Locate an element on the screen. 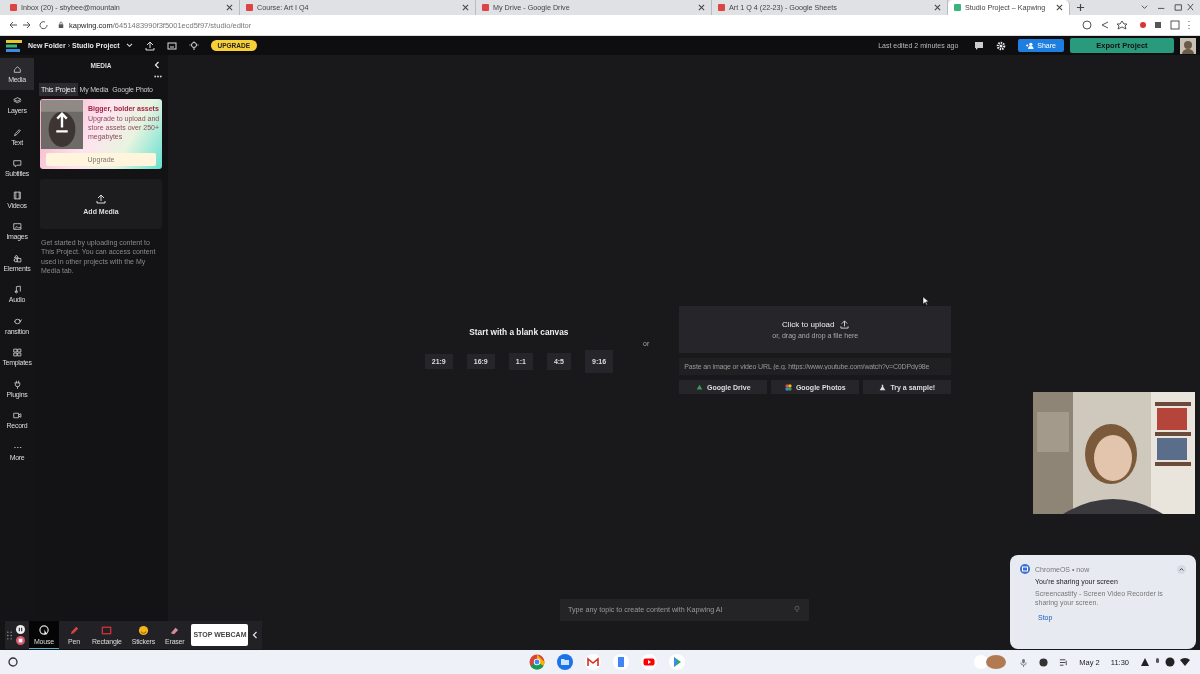  circle-icon is located at coordinates (1044, 662).